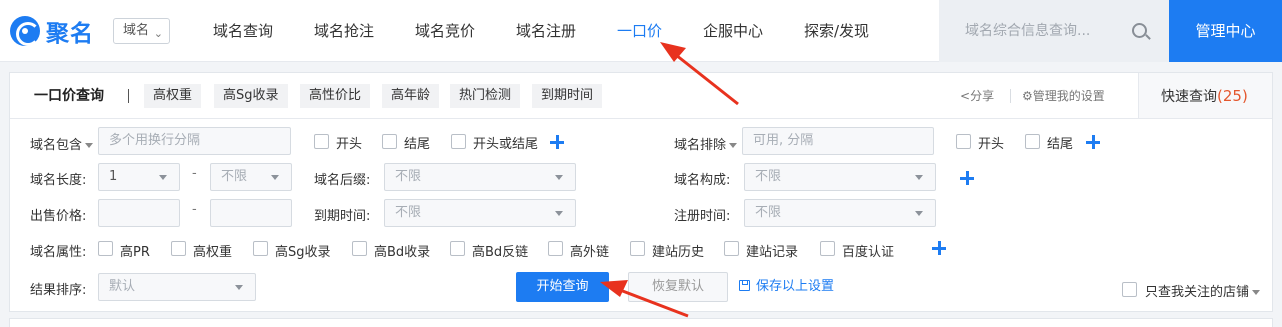 This screenshot has width=1282, height=327. What do you see at coordinates (1232, 96) in the screenshot?
I see `quick-query-count: (25)` at bounding box center [1232, 96].